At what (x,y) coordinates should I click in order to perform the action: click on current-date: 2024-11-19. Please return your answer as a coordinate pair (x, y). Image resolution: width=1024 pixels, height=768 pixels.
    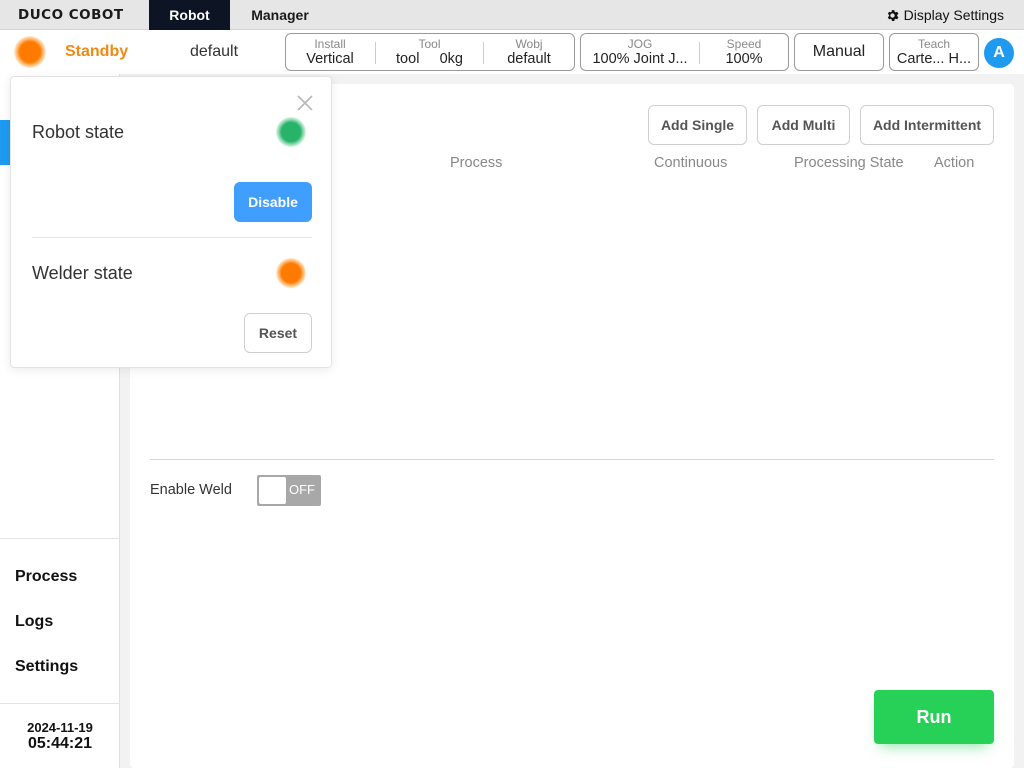
    Looking at the image, I should click on (60, 727).